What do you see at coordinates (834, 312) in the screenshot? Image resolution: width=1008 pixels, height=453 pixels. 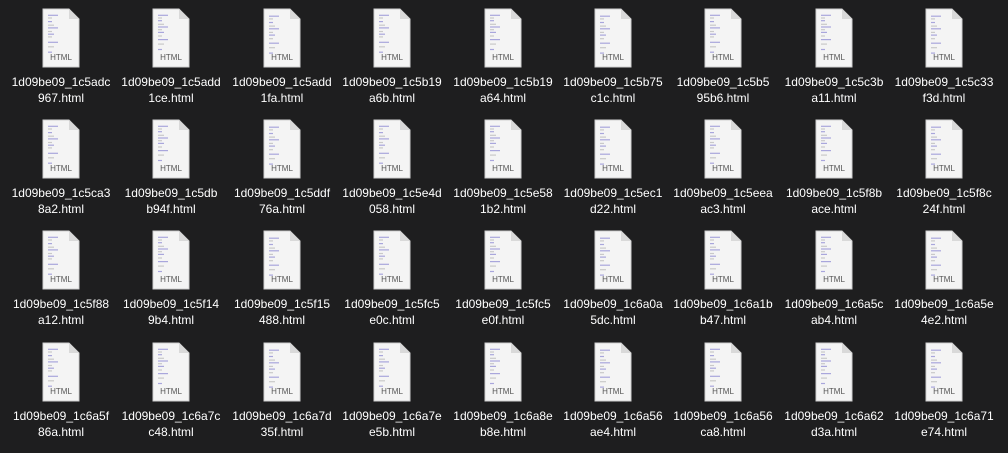 I see `file-name: 1d09be09_1c6a5c ab4.html` at bounding box center [834, 312].